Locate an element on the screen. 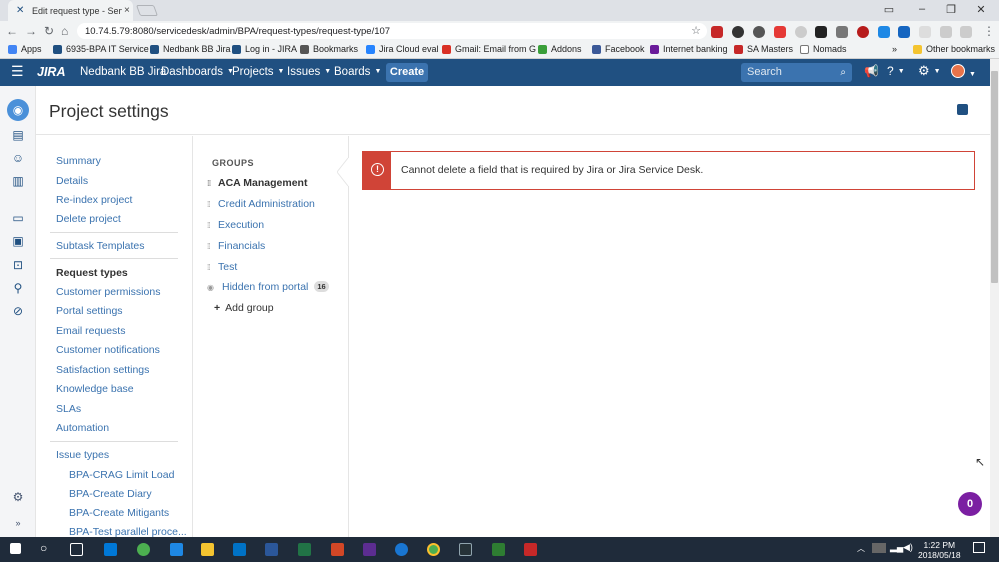  search-input: Search ⌕ is located at coordinates (796, 72).